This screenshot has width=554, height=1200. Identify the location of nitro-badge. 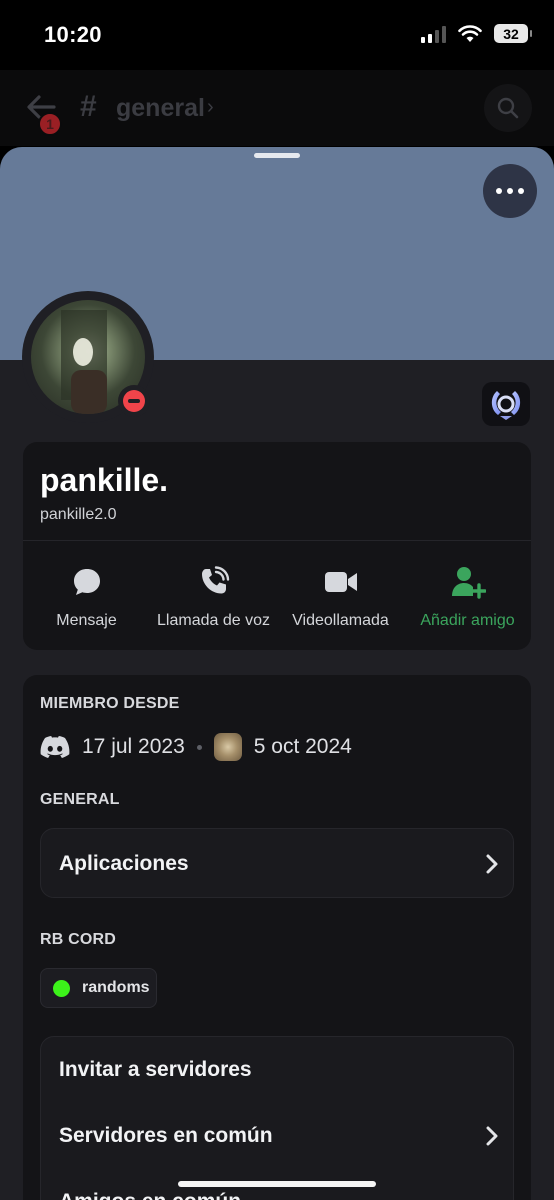
(506, 404).